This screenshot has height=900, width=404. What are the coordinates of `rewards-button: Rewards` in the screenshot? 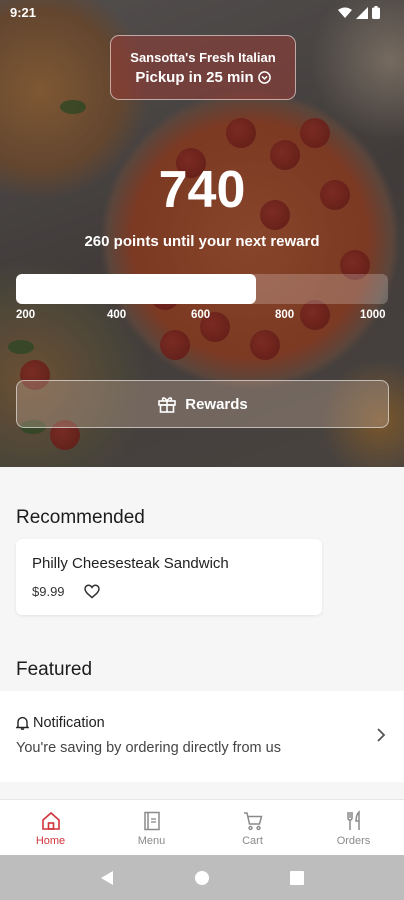 It's located at (202, 404).